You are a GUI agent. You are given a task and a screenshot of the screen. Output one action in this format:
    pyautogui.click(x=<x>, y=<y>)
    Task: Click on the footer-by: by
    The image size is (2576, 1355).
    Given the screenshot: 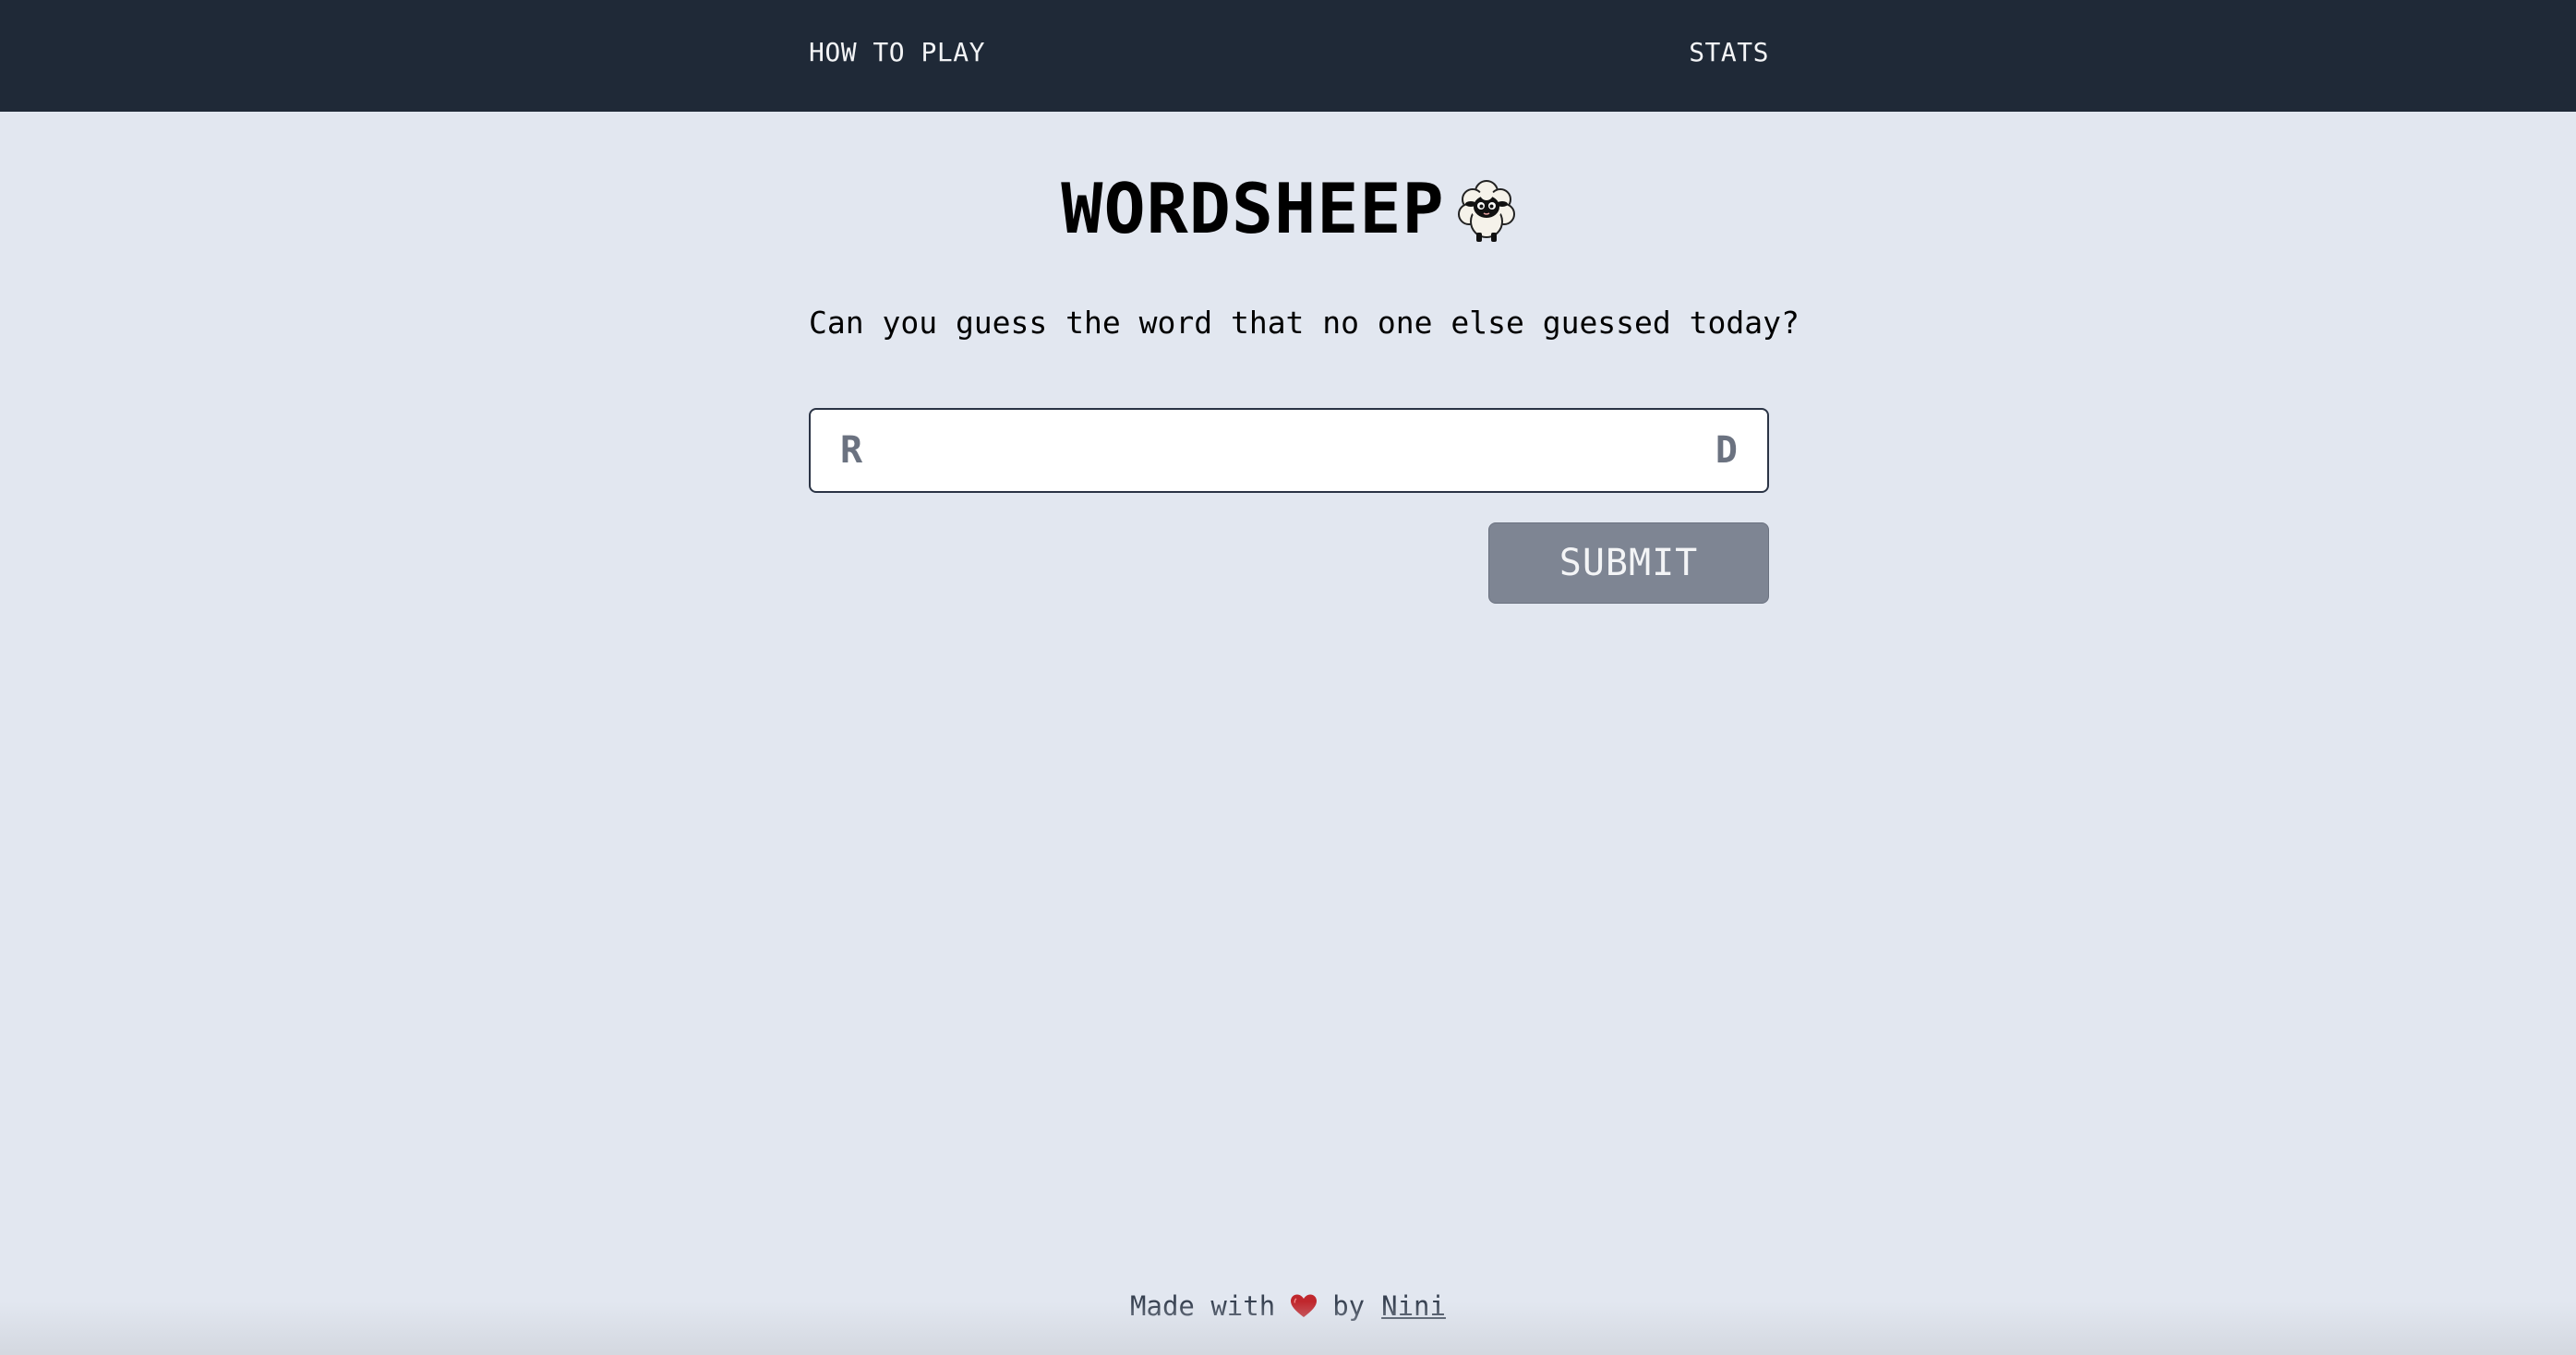 What is the action you would take?
    pyautogui.click(x=1349, y=1306)
    